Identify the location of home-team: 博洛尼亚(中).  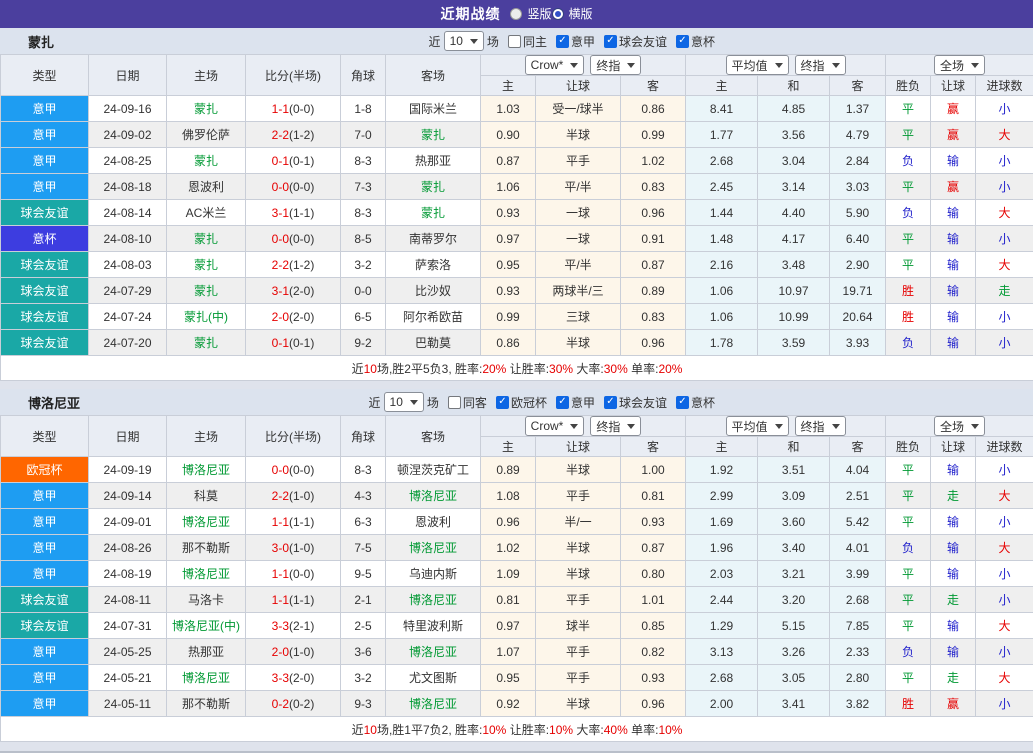
(206, 626).